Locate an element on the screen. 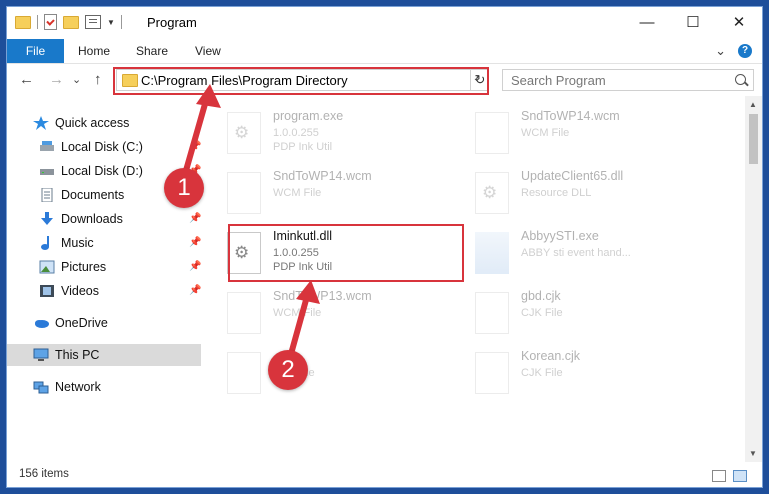  application-icon is located at coordinates (492, 253).